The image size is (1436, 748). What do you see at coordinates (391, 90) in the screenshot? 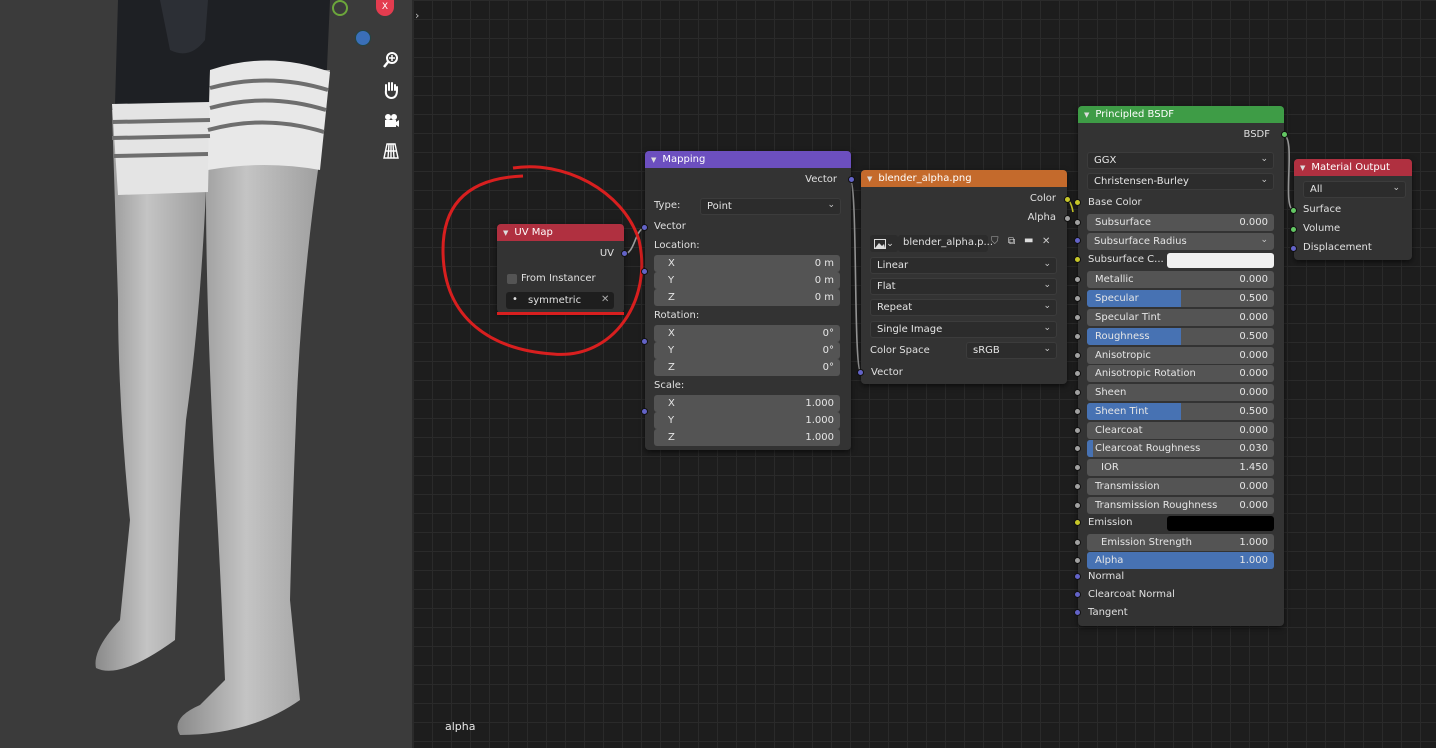
I see `pan-hand-icon` at bounding box center [391, 90].